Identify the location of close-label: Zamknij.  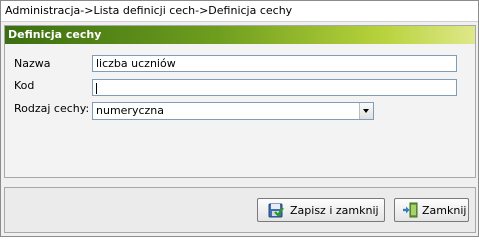
(444, 210).